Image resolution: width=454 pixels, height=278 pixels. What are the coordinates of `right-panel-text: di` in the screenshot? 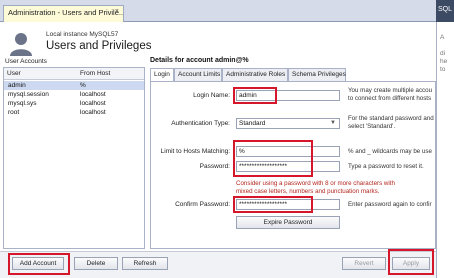 It's located at (443, 53).